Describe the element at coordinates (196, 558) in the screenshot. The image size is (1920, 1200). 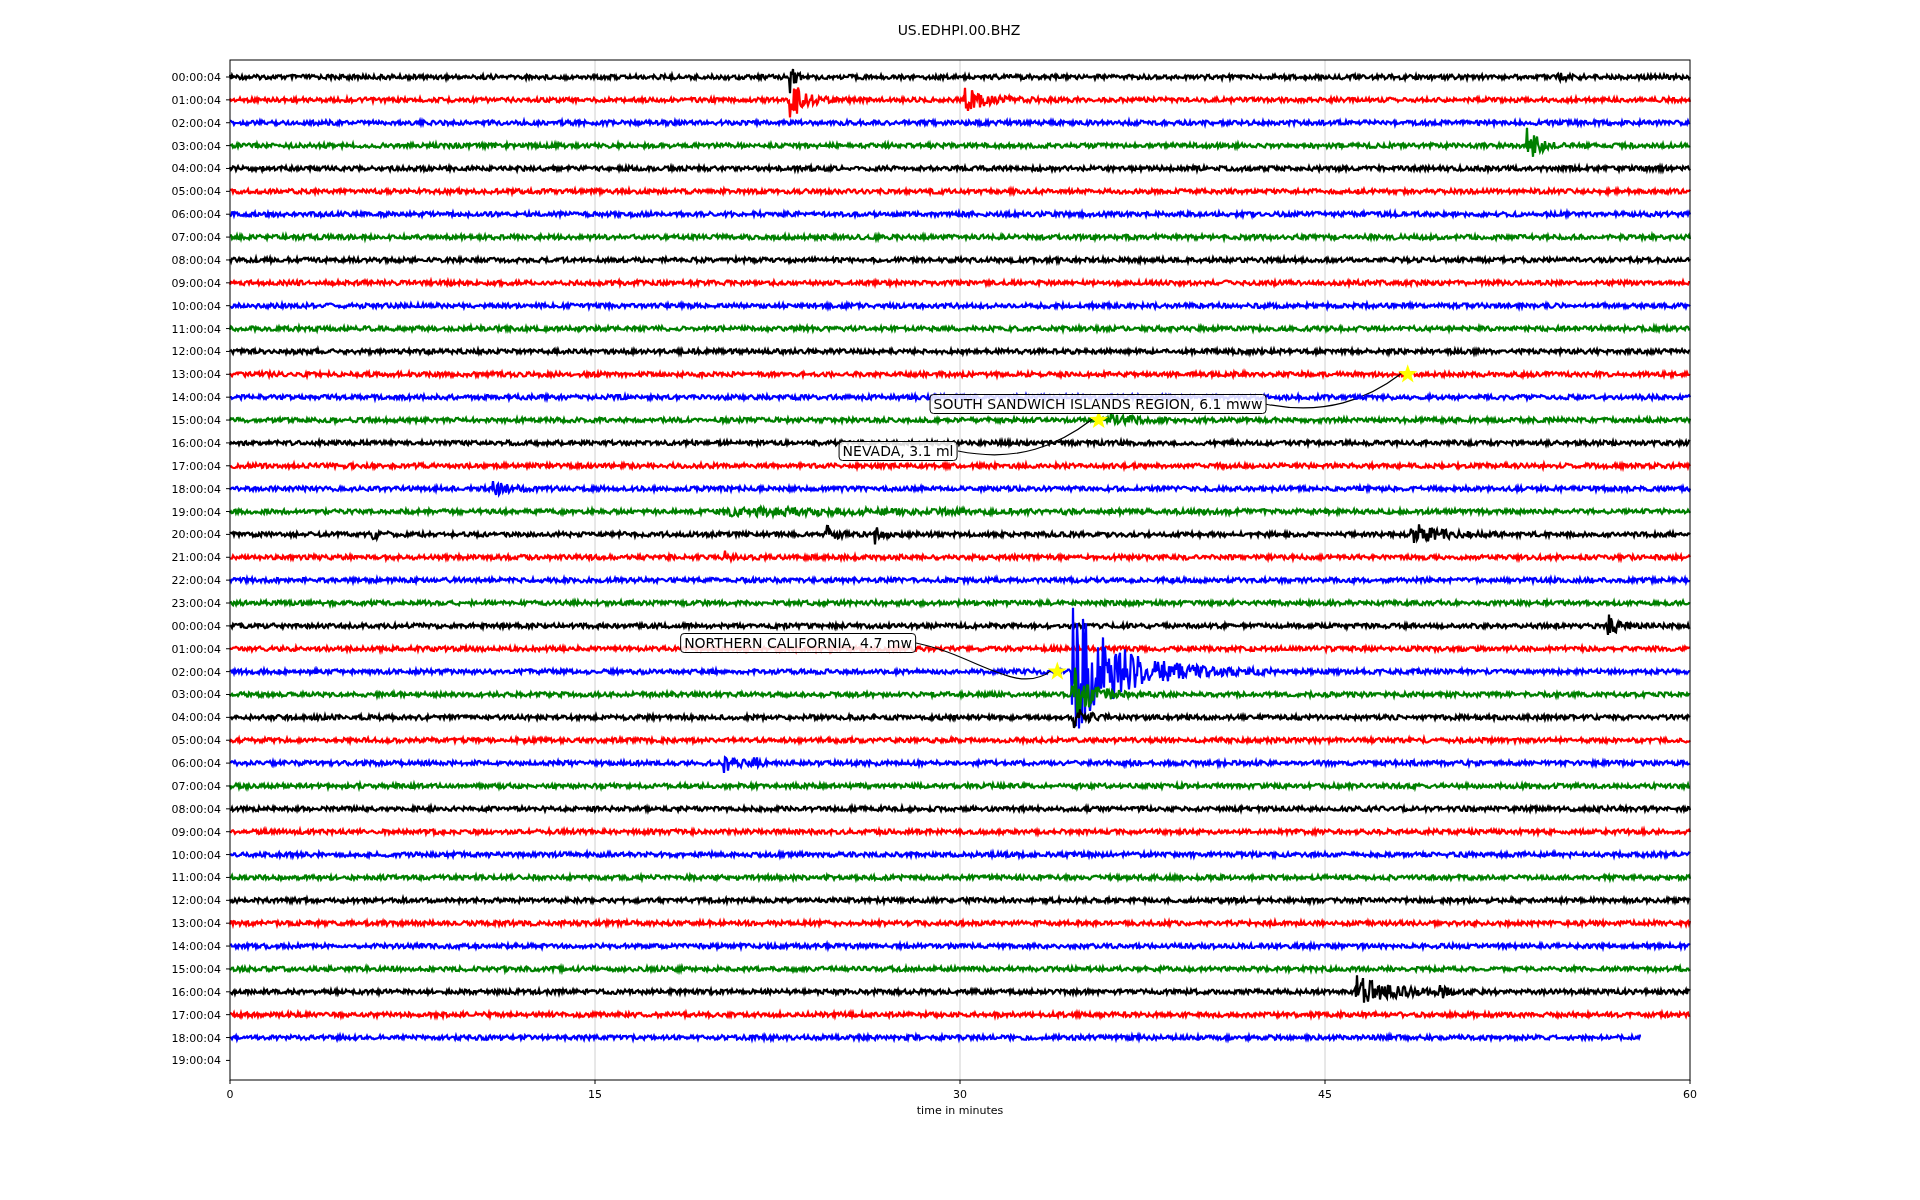
I see `time-label: 21:00:04` at that location.